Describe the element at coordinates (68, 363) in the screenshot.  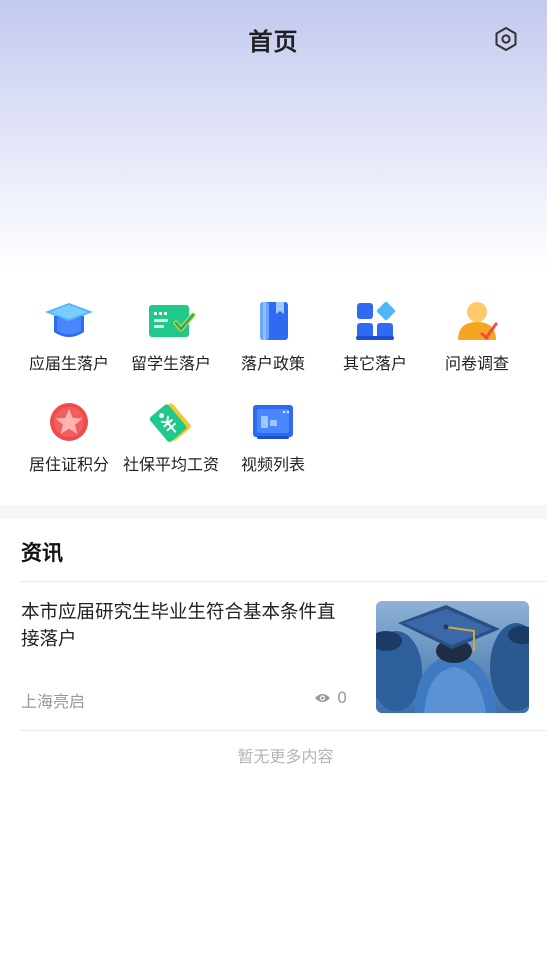
I see `grid-item-label: 应届生落户` at that location.